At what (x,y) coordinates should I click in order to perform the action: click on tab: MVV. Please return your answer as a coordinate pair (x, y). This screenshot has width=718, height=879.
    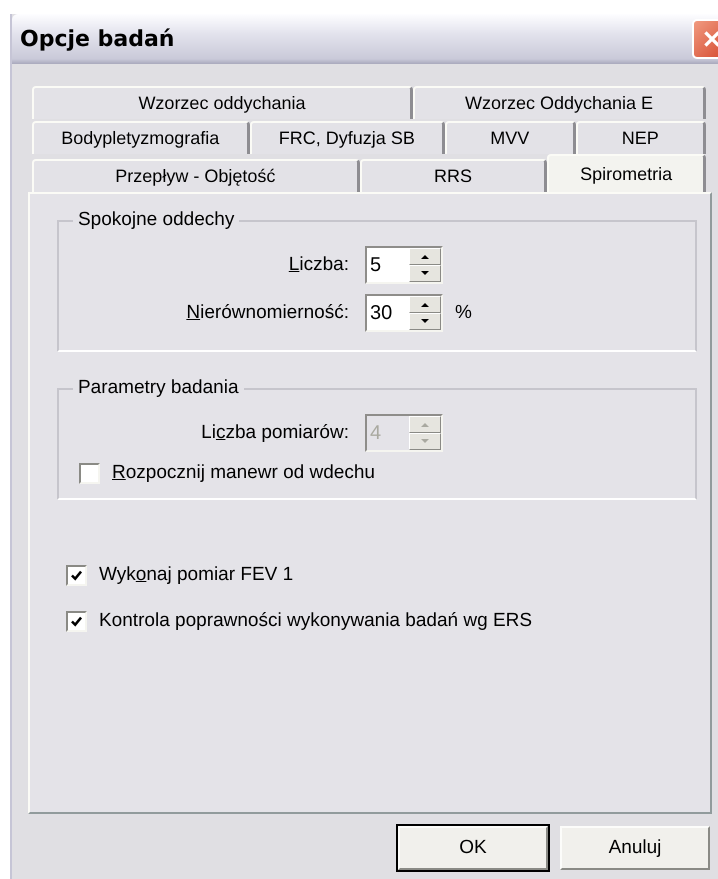
    Looking at the image, I should click on (510, 137).